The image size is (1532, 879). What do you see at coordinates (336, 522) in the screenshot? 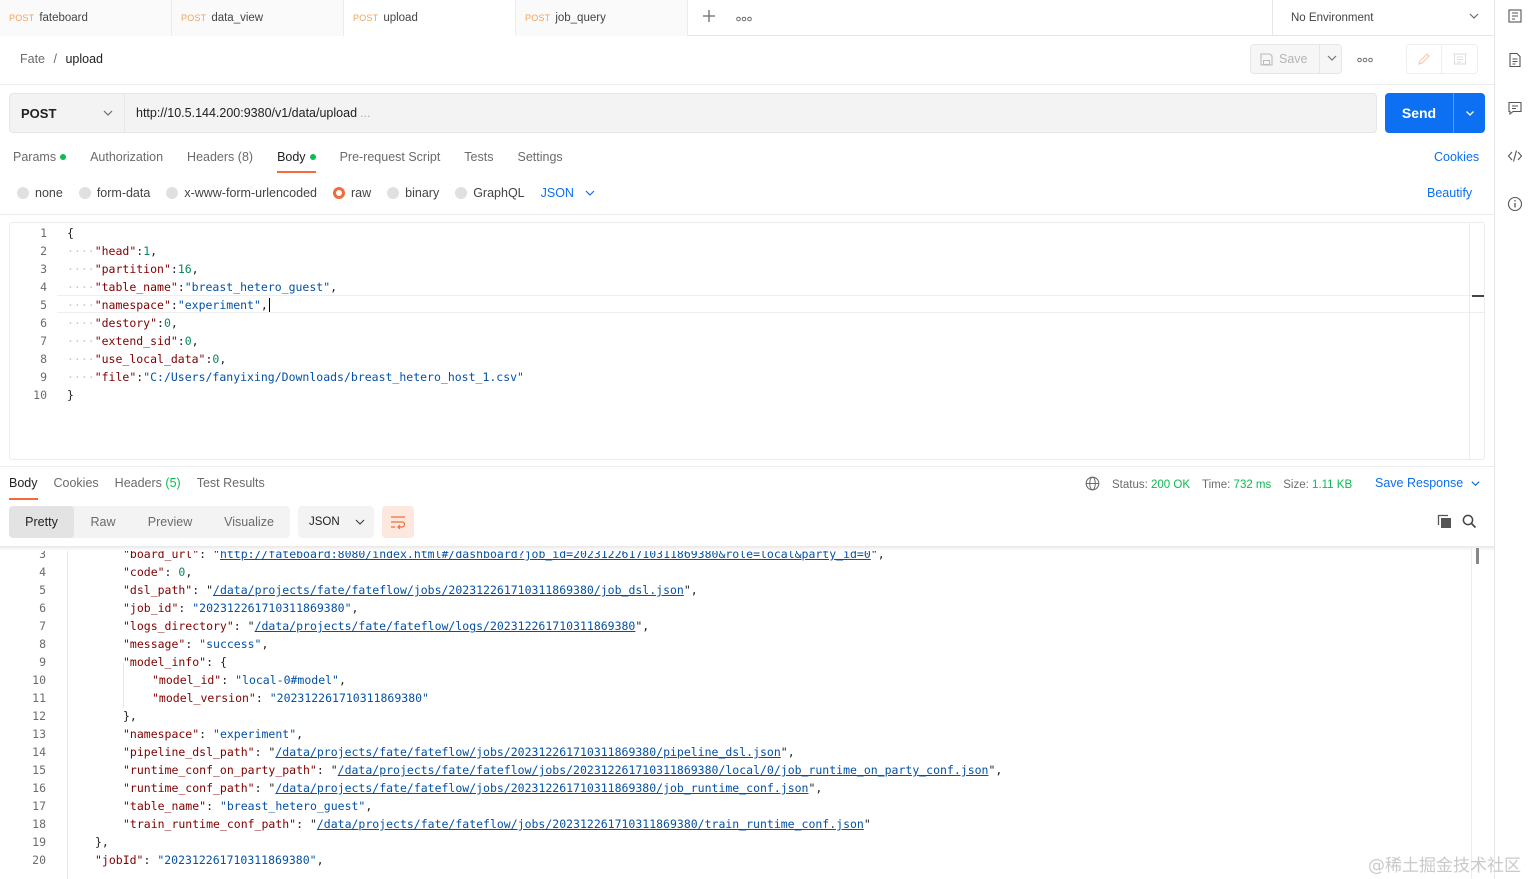
I see `response-format-select: JSON` at bounding box center [336, 522].